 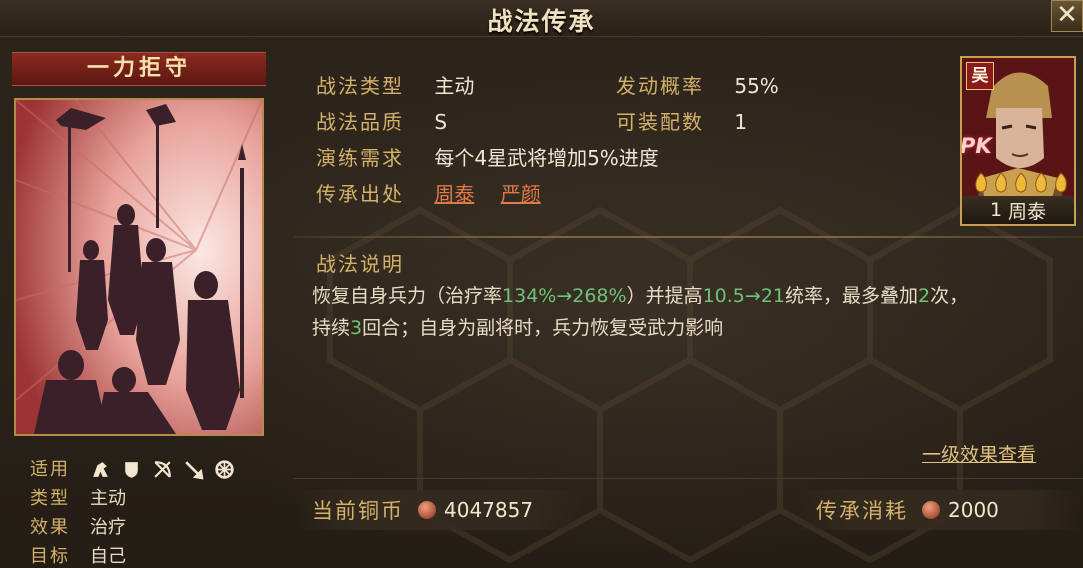 I want to click on cost-value: 2000, so click(x=973, y=510).